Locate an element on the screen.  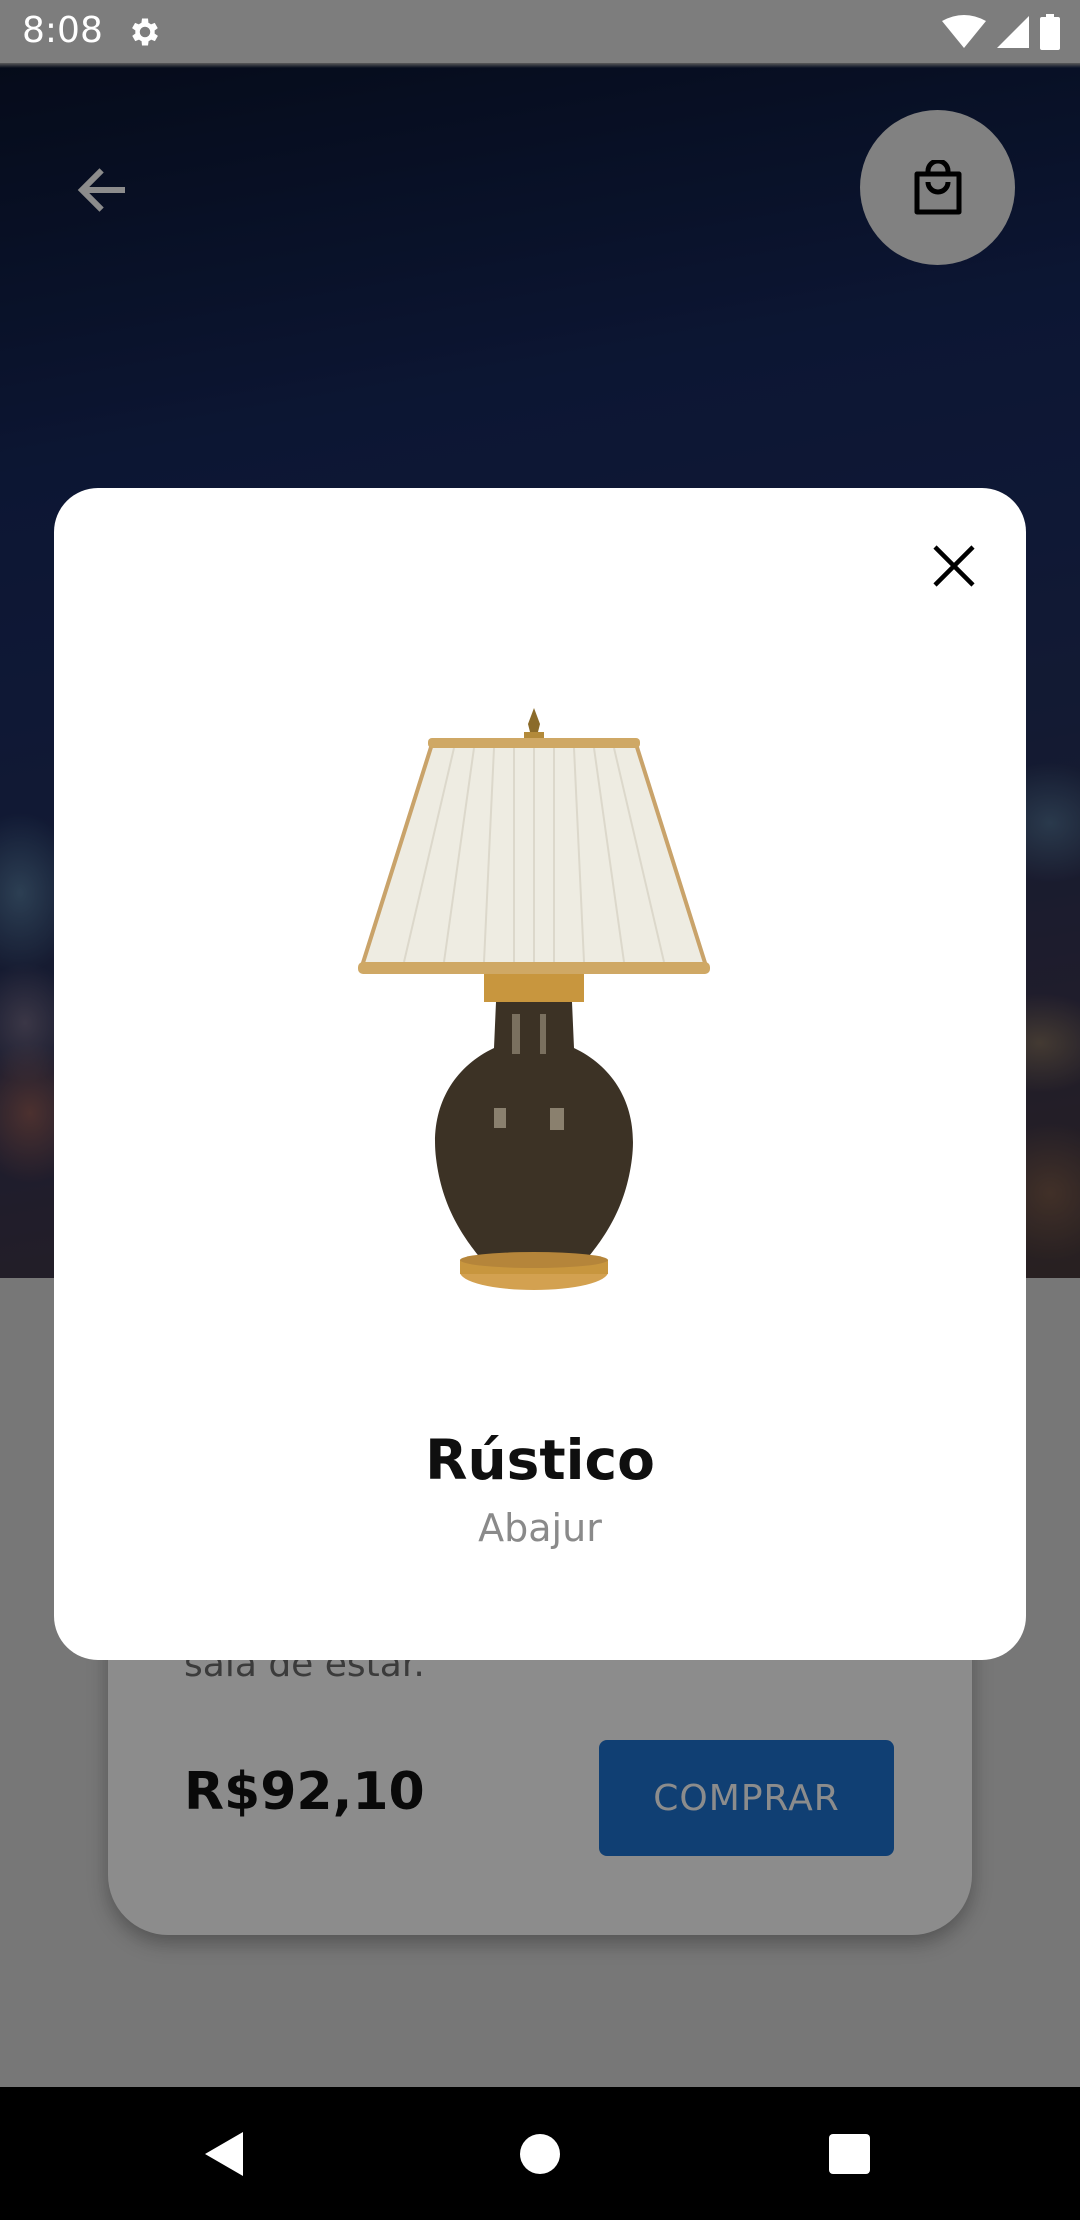
status-bar-shadow is located at coordinates (540, 65).